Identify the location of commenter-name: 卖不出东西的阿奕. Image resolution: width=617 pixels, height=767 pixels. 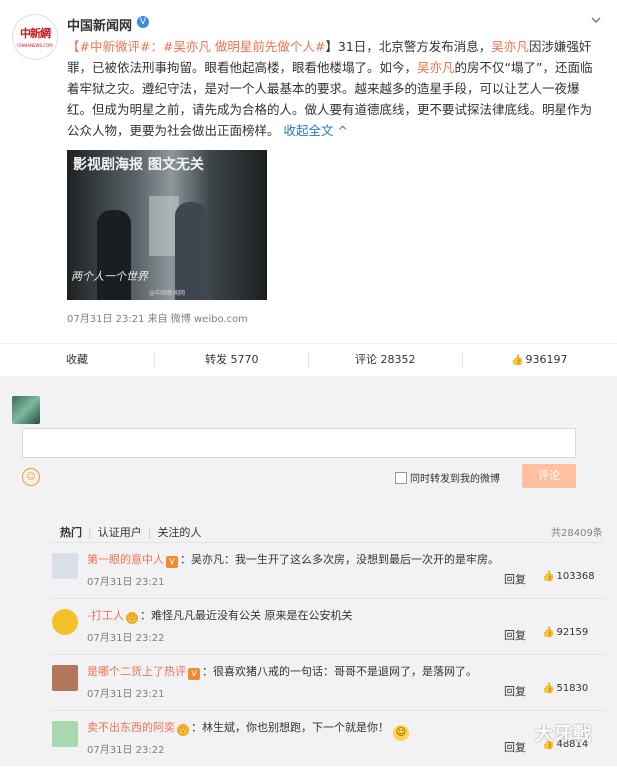
(131, 727).